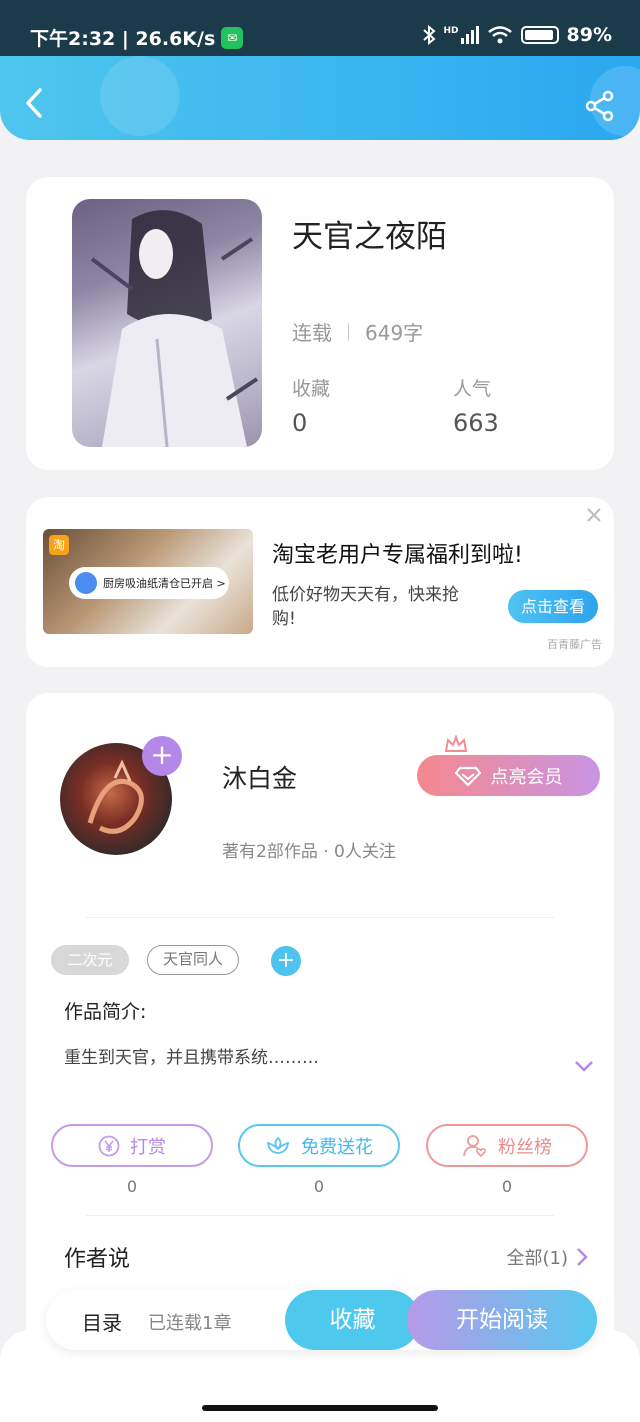 Image resolution: width=640 pixels, height=1422 pixels. Describe the element at coordinates (59, 545) in the screenshot. I see `taobao-badge: 淘` at that location.